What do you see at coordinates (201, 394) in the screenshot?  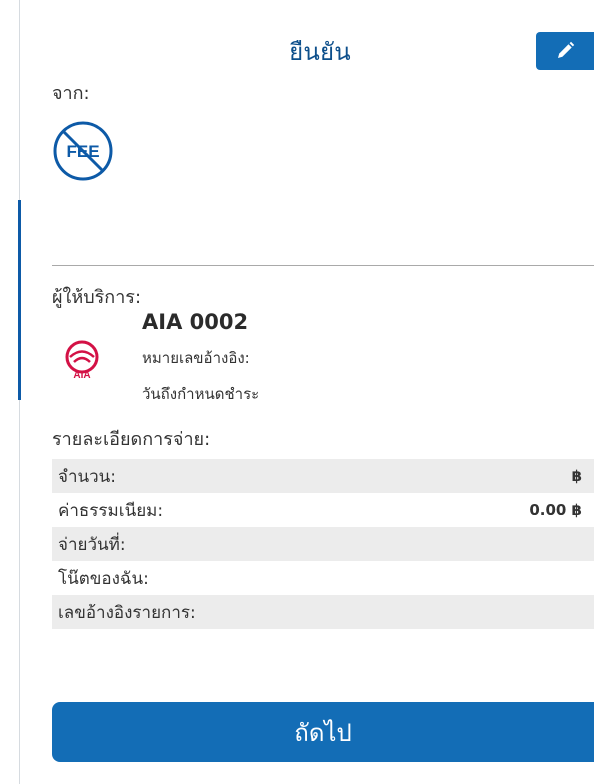 I see `provider-due-date-label: วันถึงกำหนดชำระ` at bounding box center [201, 394].